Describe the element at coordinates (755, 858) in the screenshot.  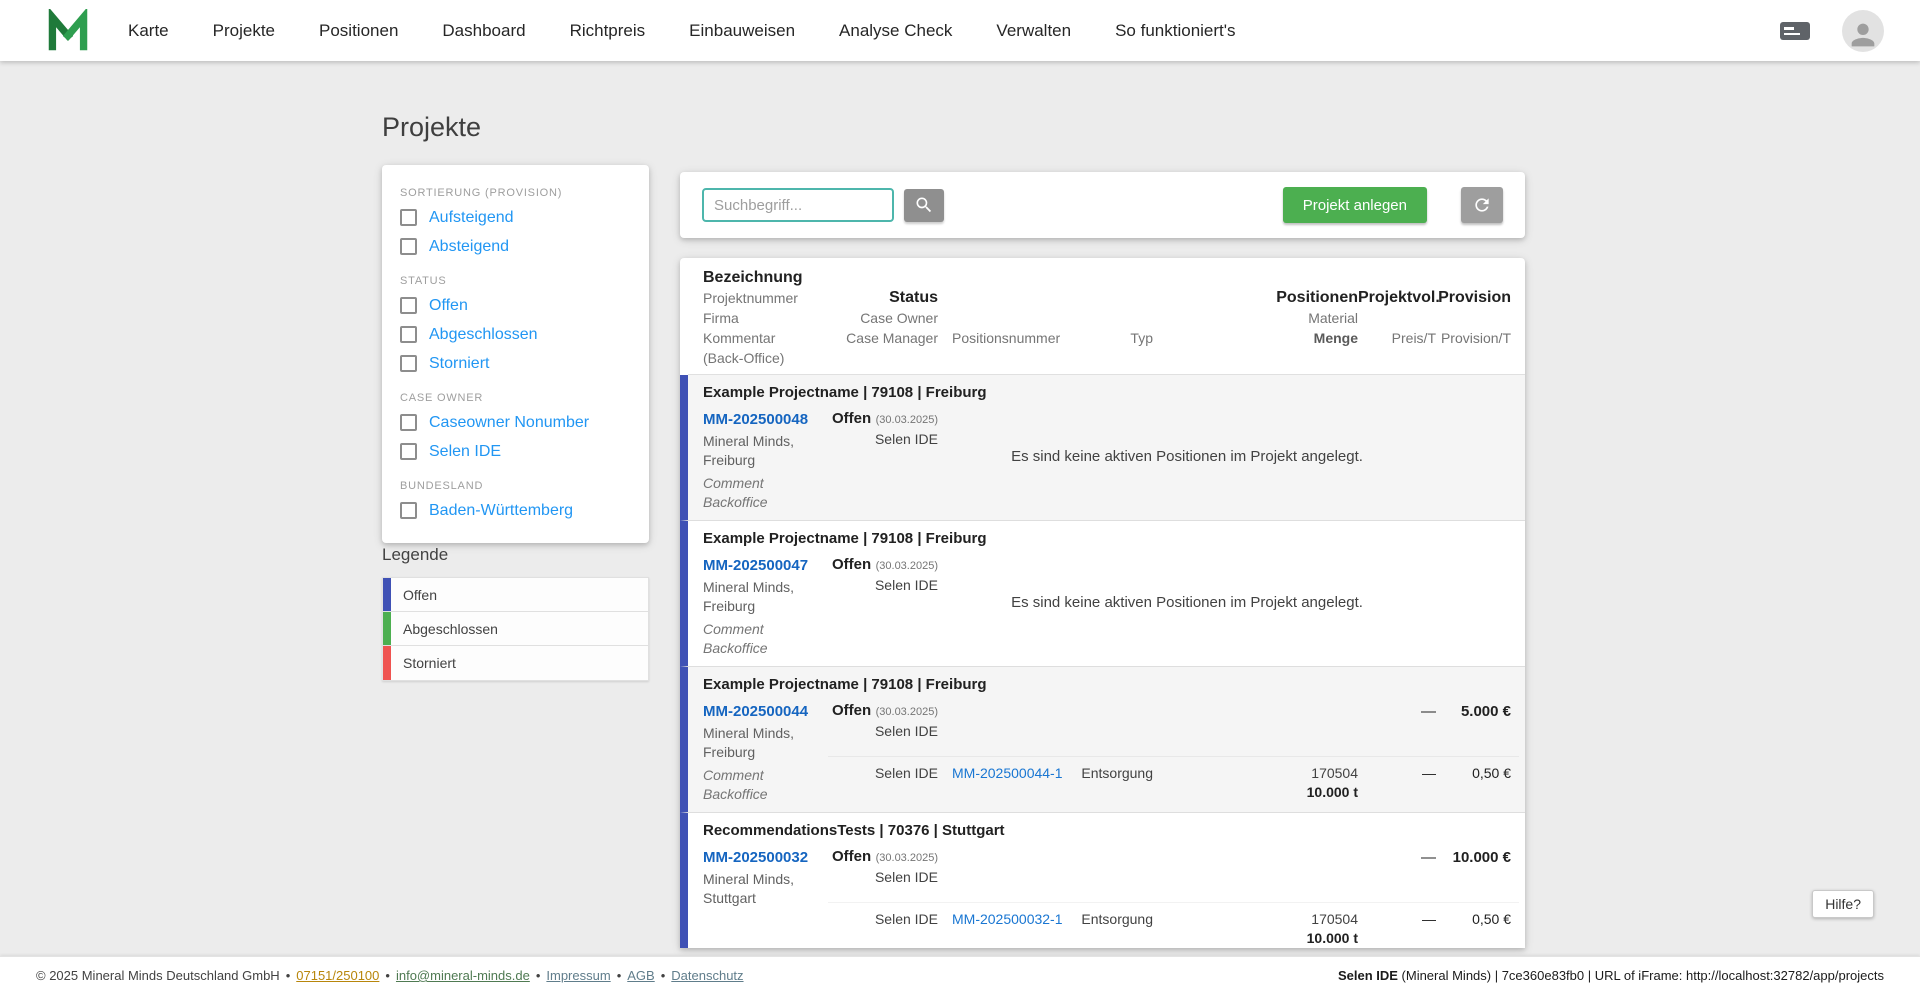
I see `project-number-link: MM-202500032` at that location.